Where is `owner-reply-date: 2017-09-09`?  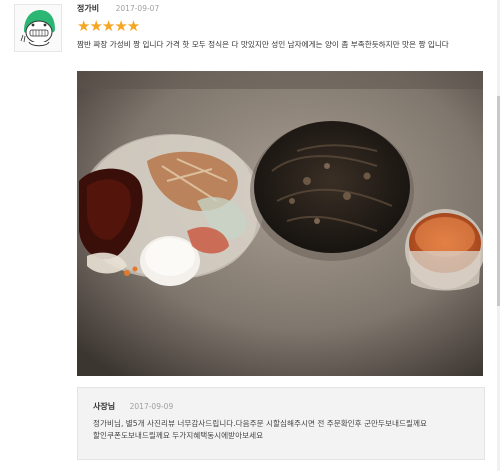
owner-reply-date: 2017-09-09 is located at coordinates (151, 406).